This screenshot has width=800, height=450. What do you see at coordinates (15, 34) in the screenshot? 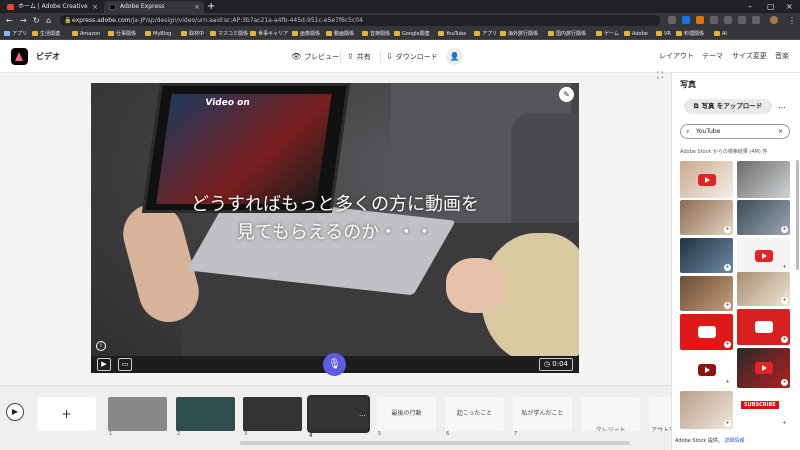
I see `bookmark-apps: アプリ` at bounding box center [15, 34].